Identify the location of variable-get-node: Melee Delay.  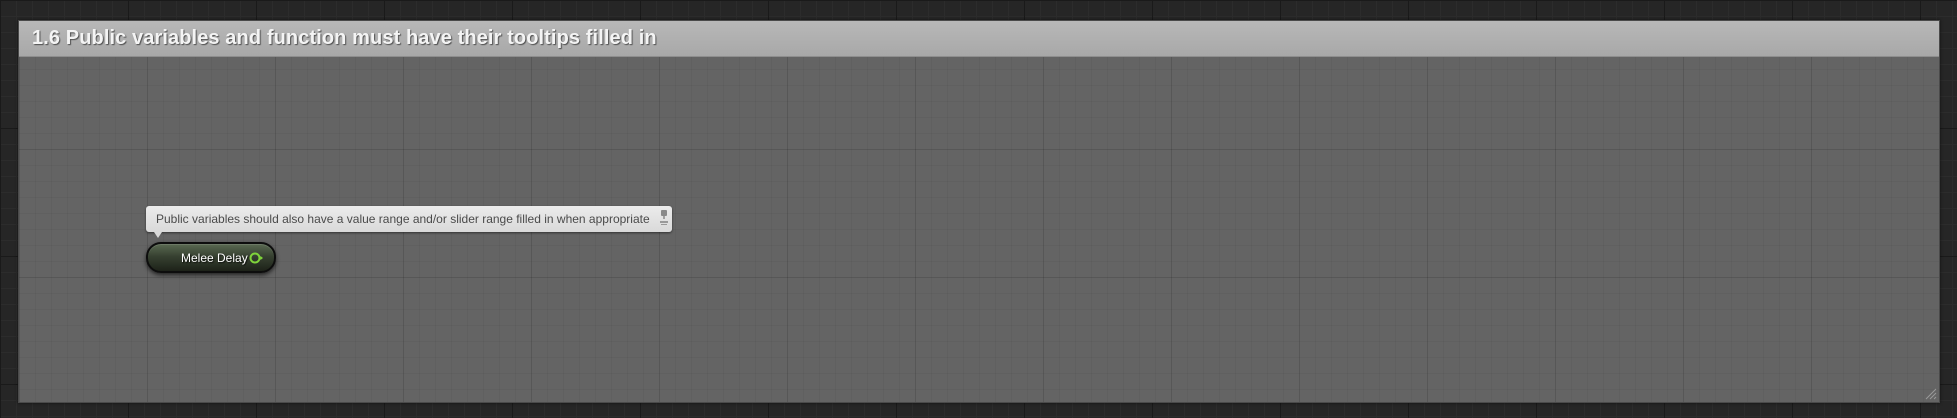
(211, 257).